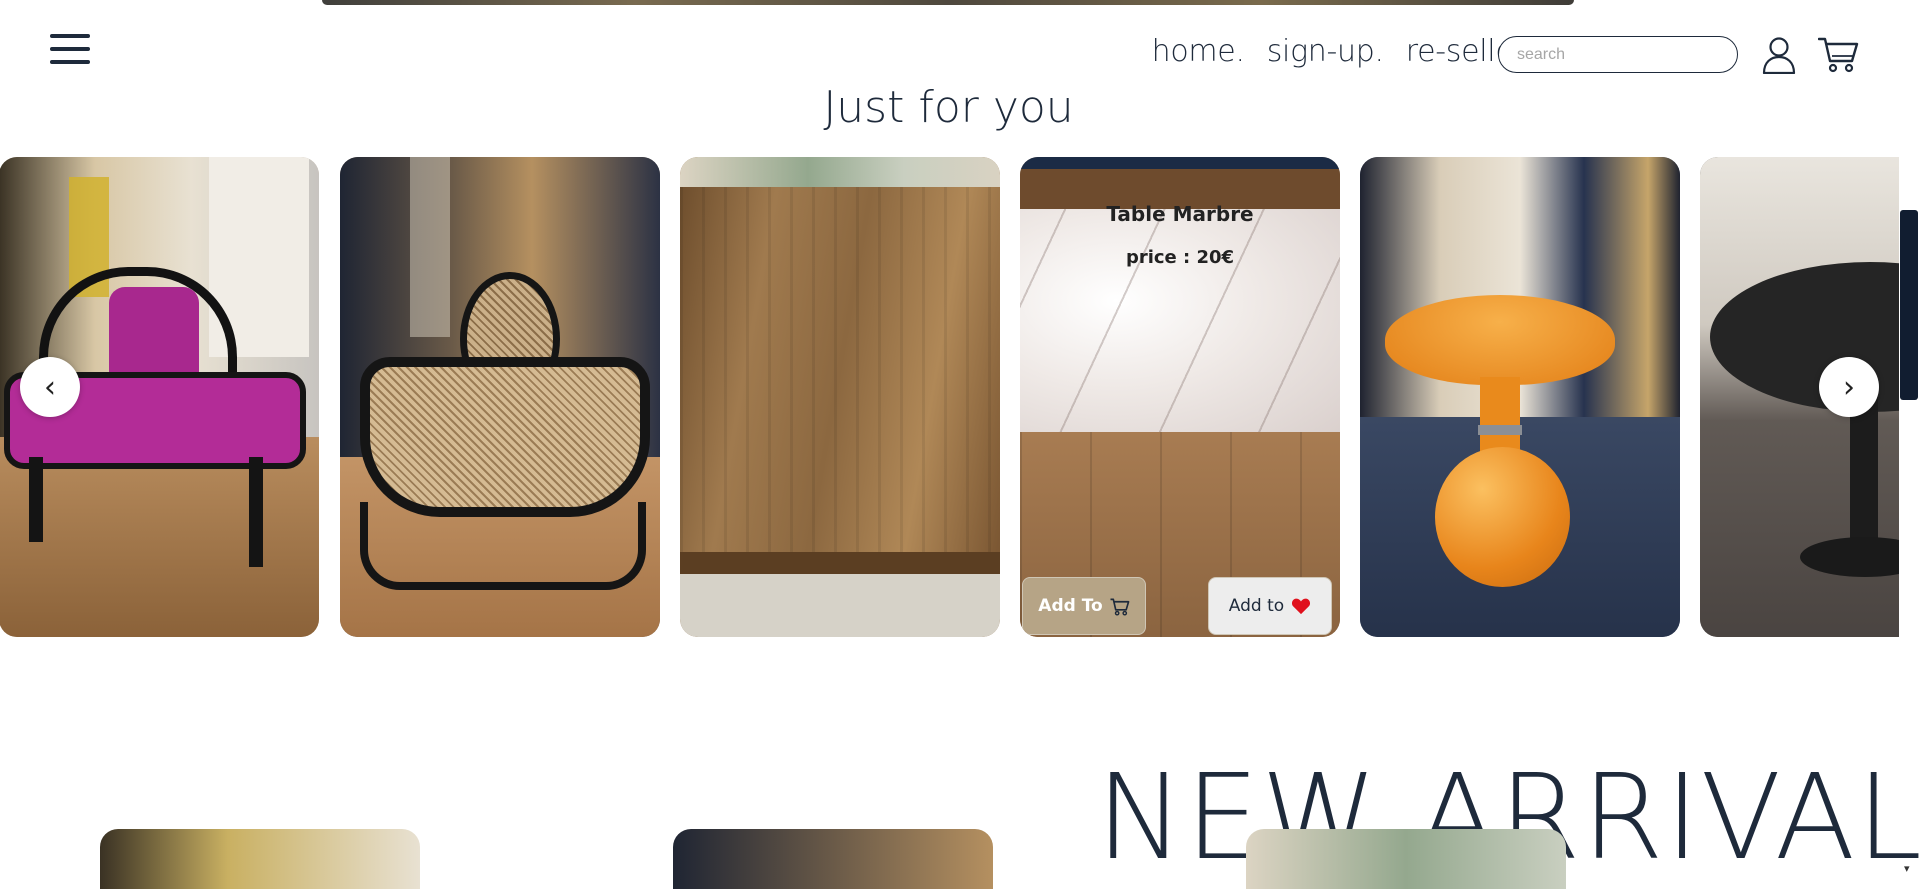 The height and width of the screenshot is (889, 1920). I want to click on main-nav: home. sign-up. re-seller., so click(1342, 51).